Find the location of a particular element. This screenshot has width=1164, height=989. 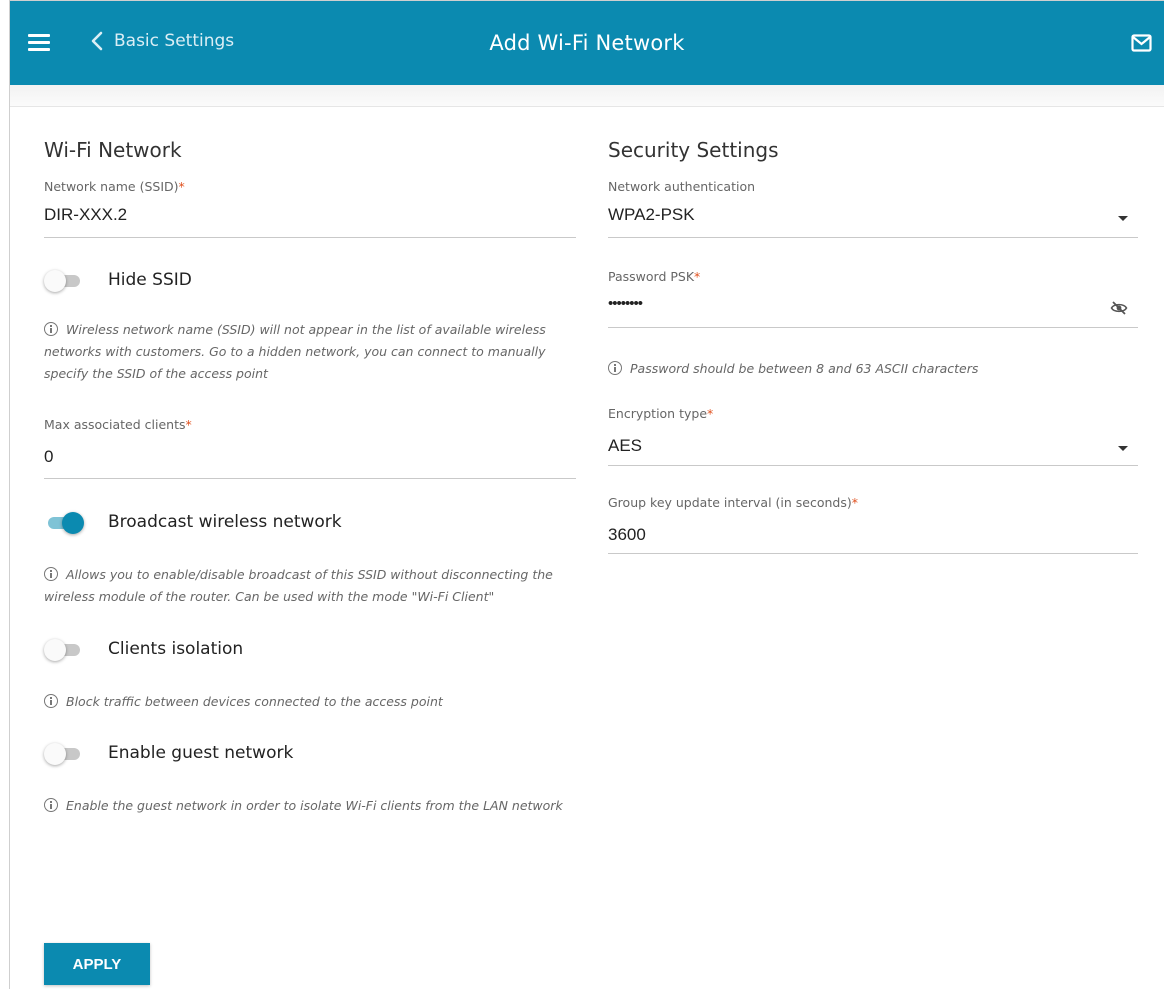

security-section-title: Security Settings is located at coordinates (693, 150).